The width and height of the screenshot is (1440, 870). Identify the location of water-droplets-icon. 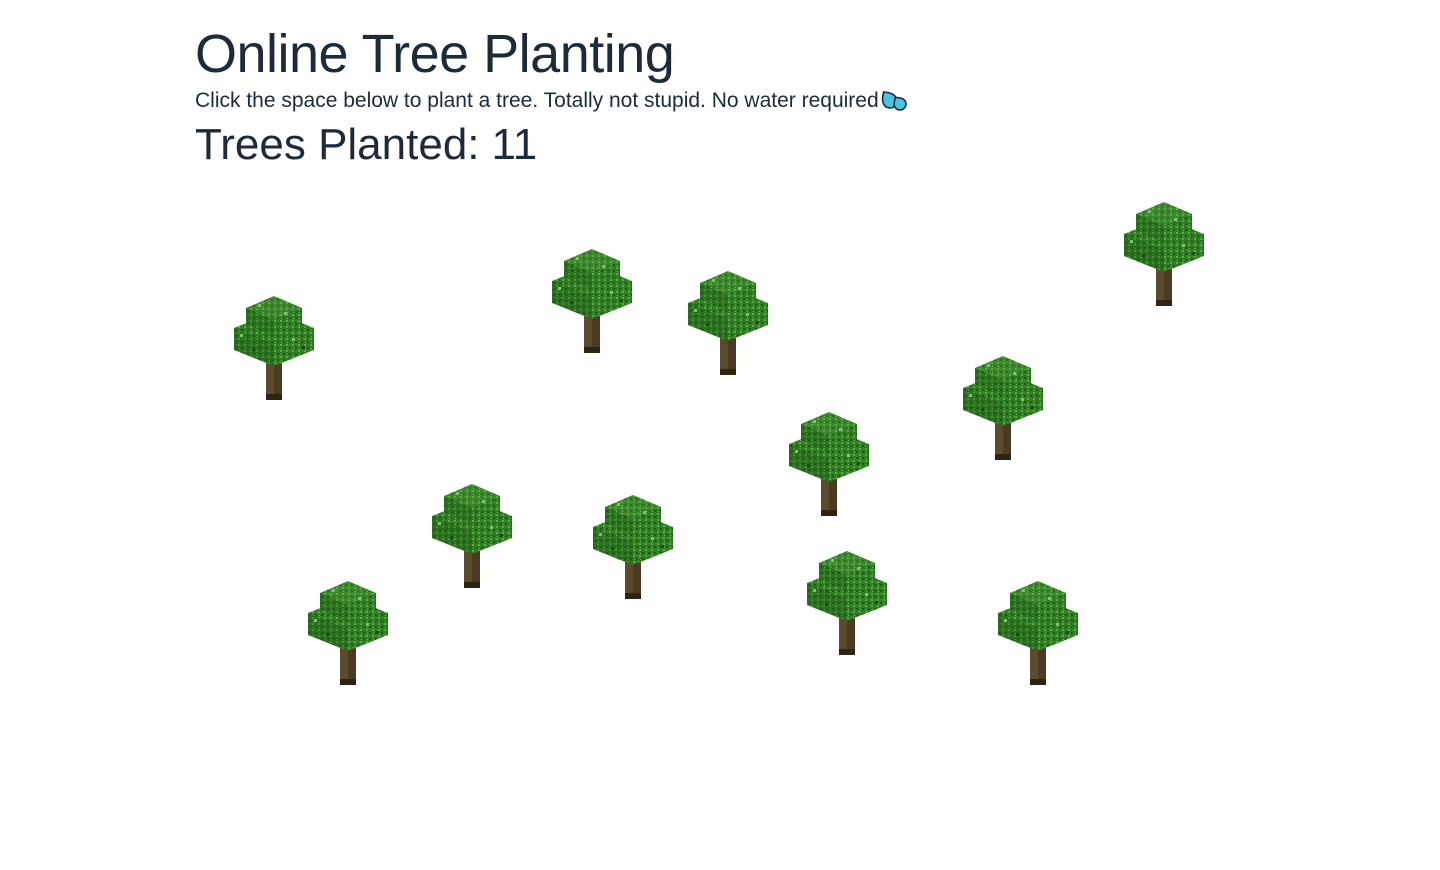
(894, 101).